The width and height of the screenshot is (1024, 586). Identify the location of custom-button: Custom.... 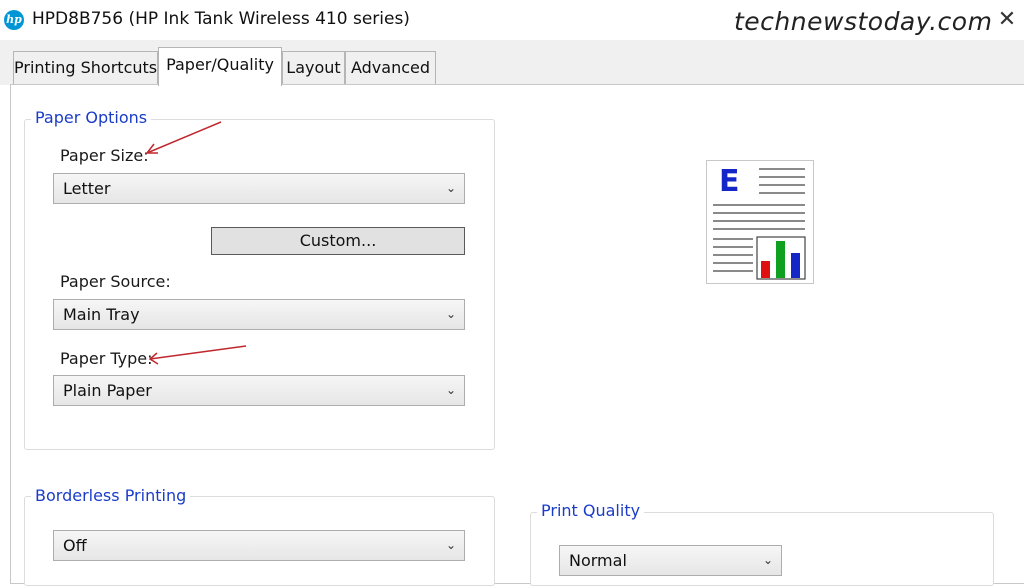
(338, 241).